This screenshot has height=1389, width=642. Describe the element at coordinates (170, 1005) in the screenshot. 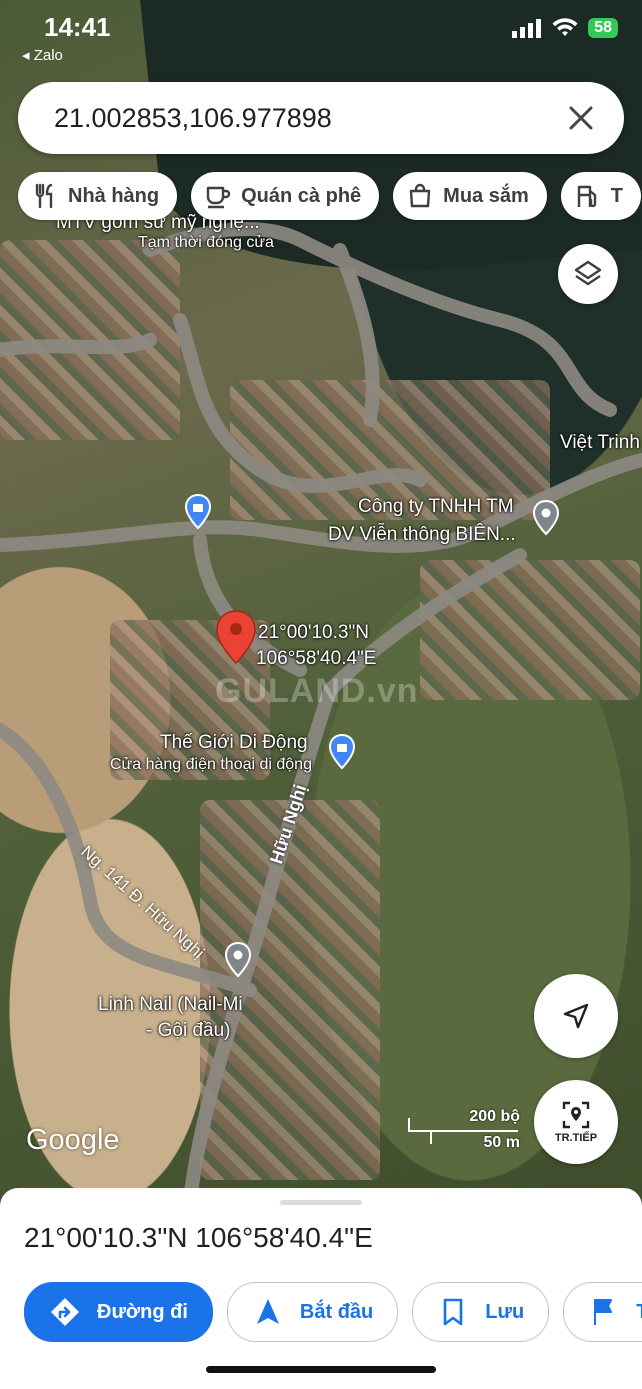

I see `map-label-linh-nail-line1: Linh Nail (Nail-Mi` at that location.